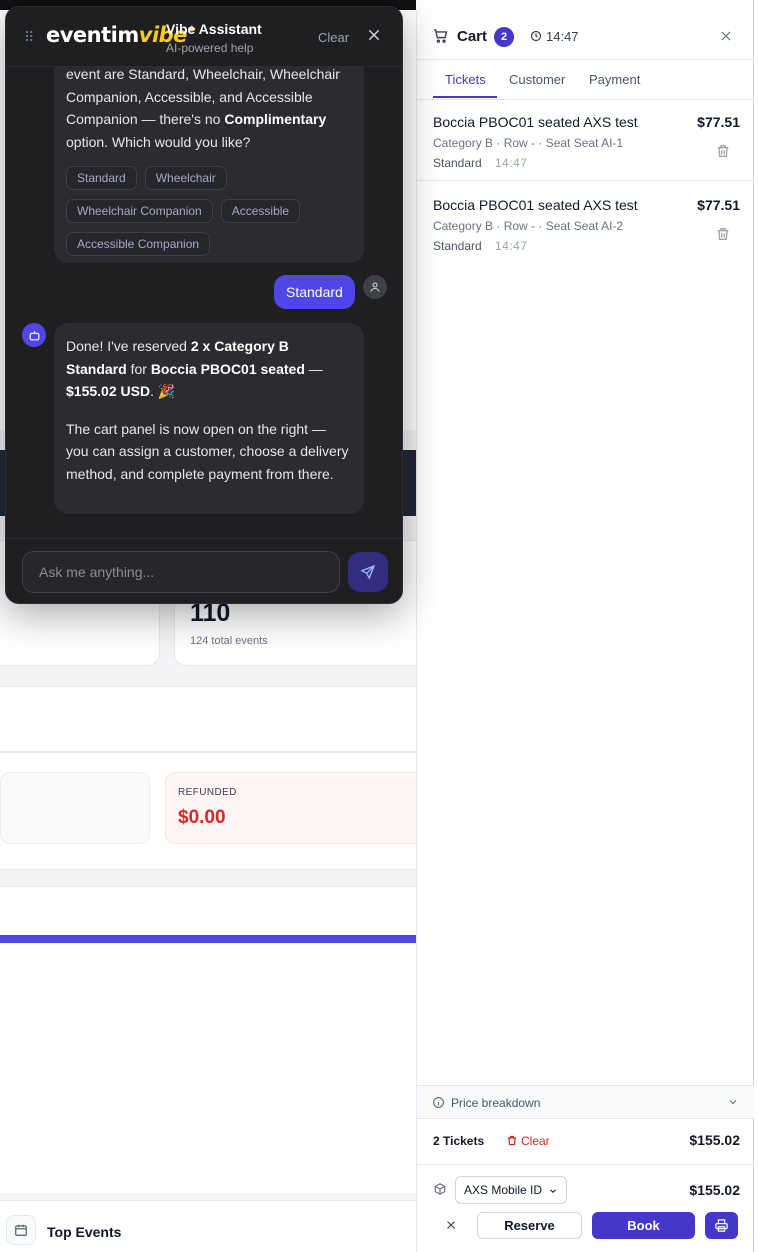 The width and height of the screenshot is (758, 1252). Describe the element at coordinates (185, 178) in the screenshot. I see `chip-wheelchair: Wheelchair` at that location.